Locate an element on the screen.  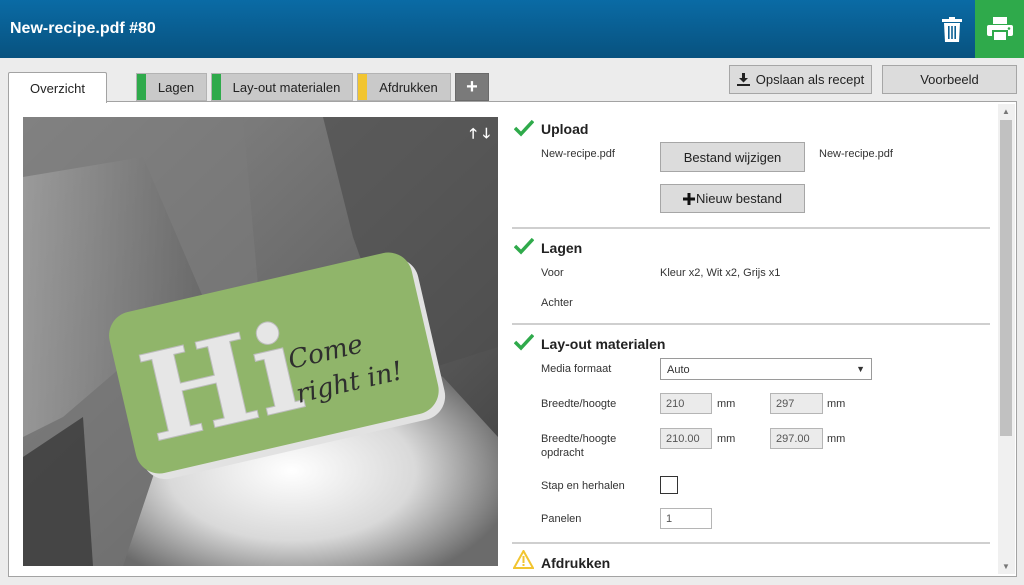
media-format-select: Auto ▼ is located at coordinates (766, 369).